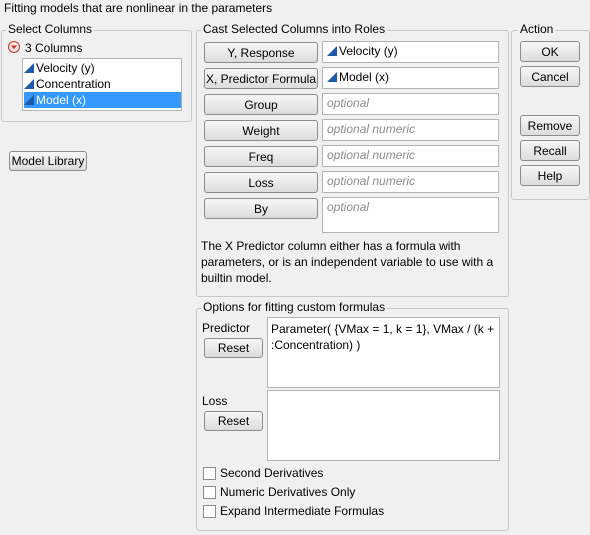 Image resolution: width=590 pixels, height=535 pixels. What do you see at coordinates (302, 511) in the screenshot?
I see `expand-formulas-label: Expand Intermediate Formulas` at bounding box center [302, 511].